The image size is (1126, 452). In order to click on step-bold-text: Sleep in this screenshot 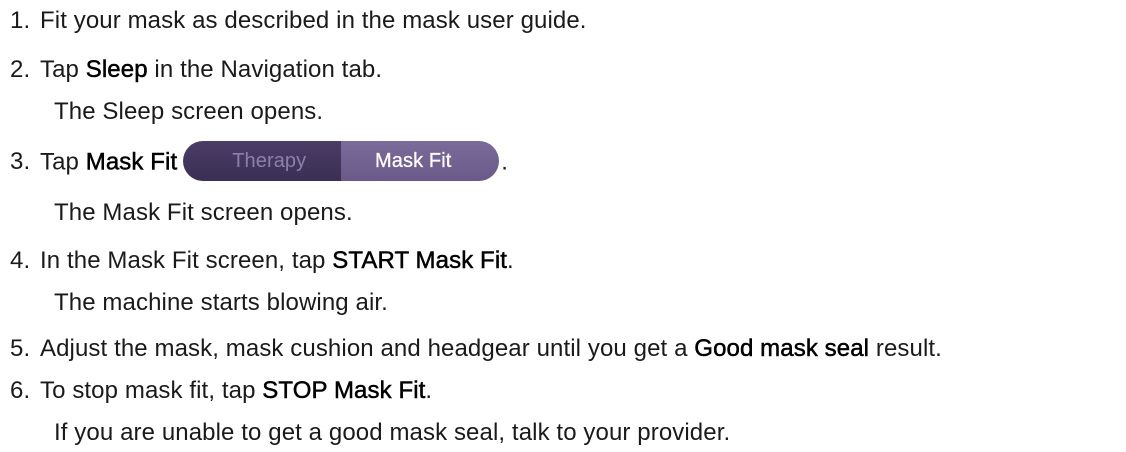, I will do `click(116, 70)`.